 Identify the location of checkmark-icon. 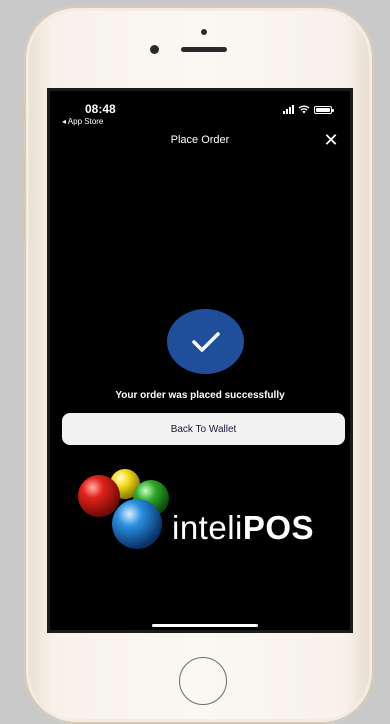
(205, 341).